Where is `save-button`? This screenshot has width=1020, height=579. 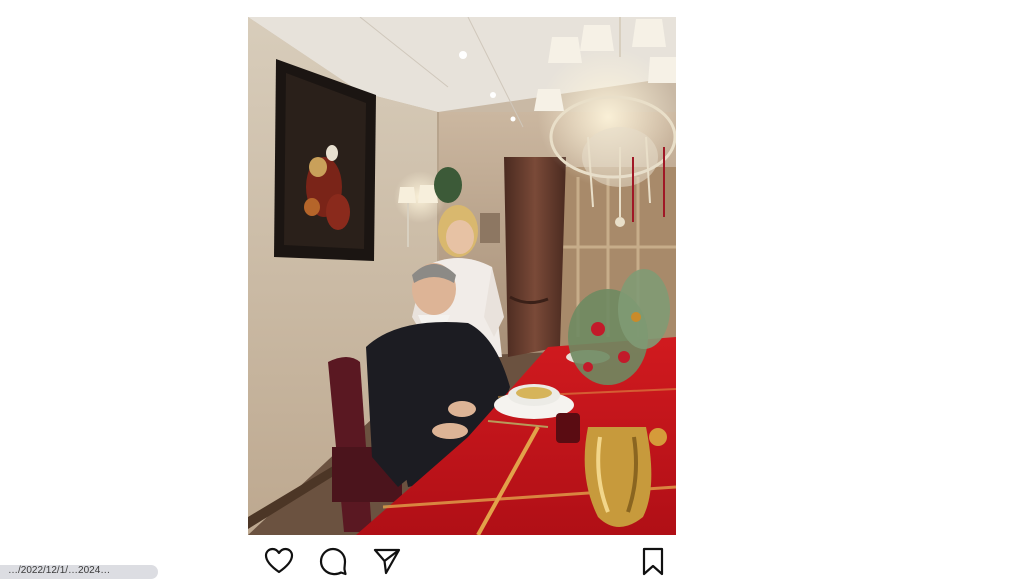
save-button is located at coordinates (653, 561).